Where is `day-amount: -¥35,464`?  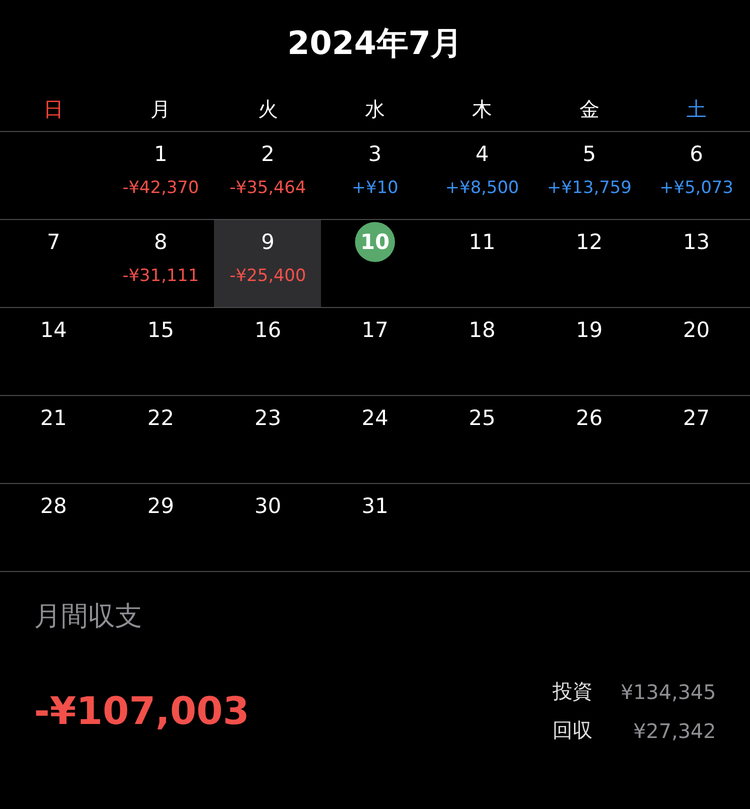 day-amount: -¥35,464 is located at coordinates (268, 188).